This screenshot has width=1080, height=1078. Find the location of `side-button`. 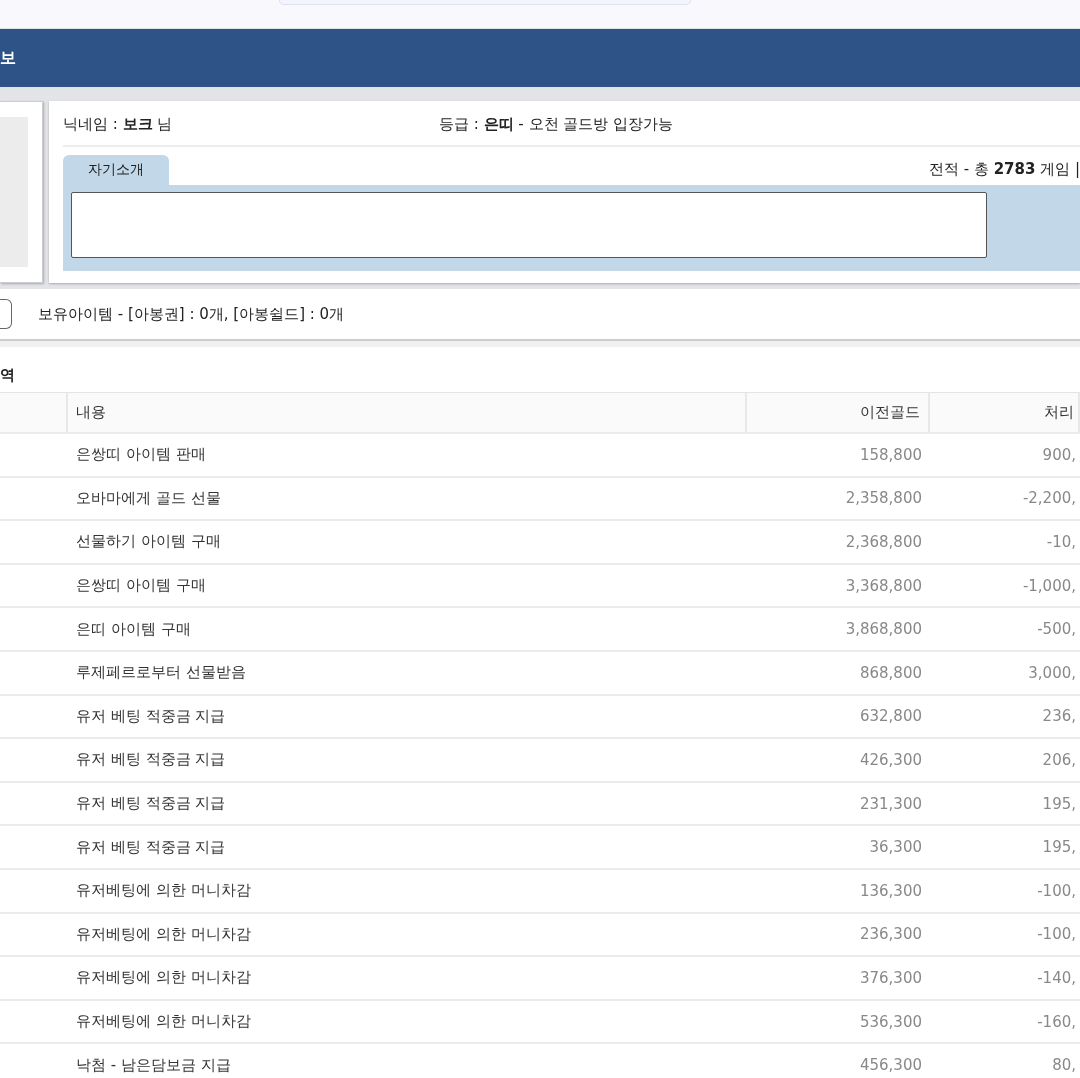

side-button is located at coordinates (6, 314).